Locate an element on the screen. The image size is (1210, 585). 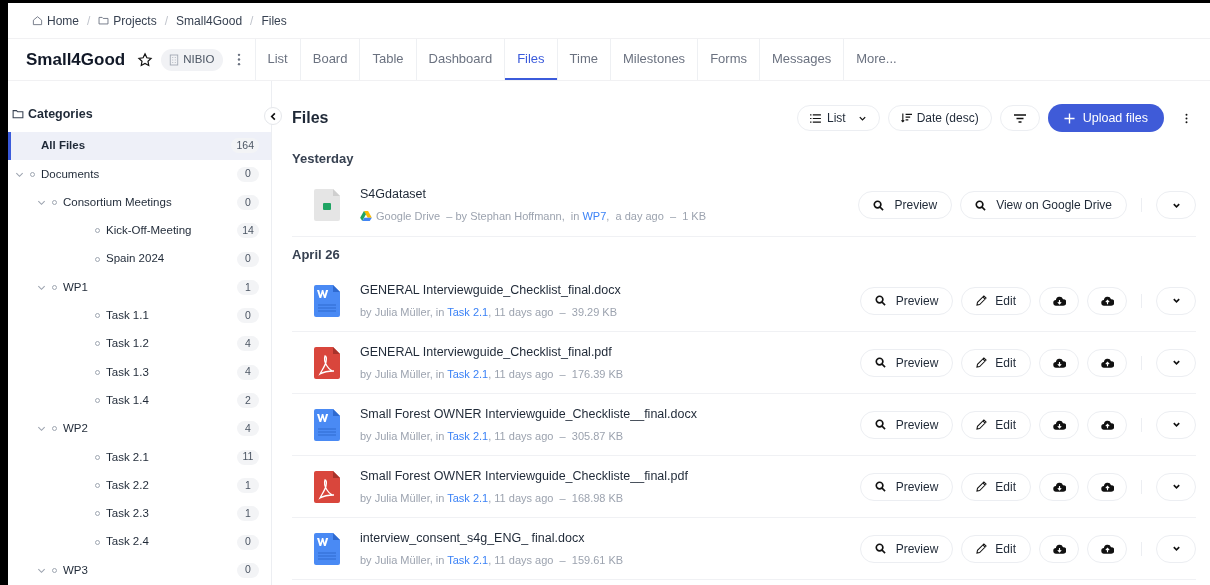
collapse-button is located at coordinates (273, 116).